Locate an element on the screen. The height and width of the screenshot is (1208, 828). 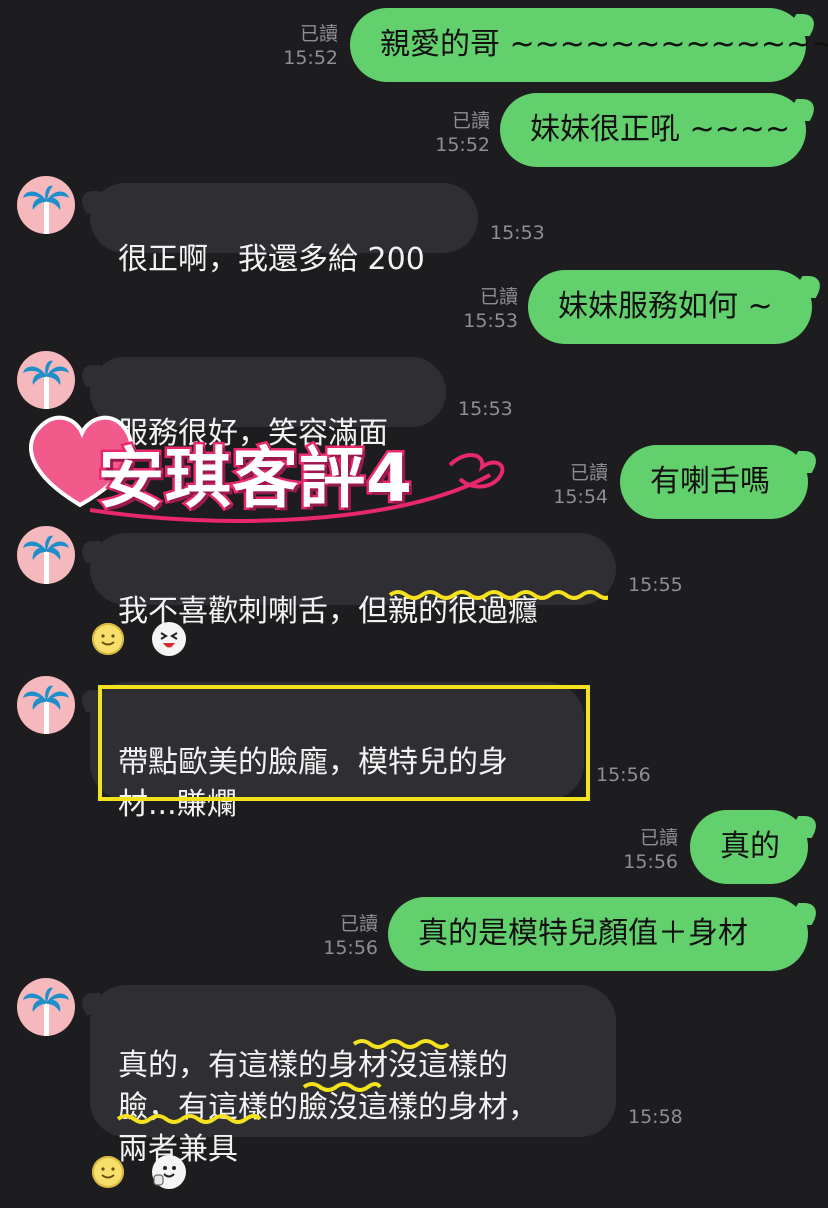
message-text: 很正啊，我還多給 200 is located at coordinates (271, 259).